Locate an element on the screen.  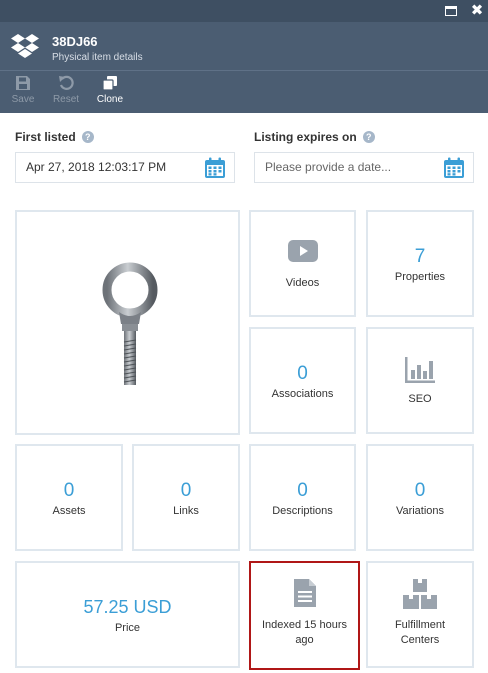
clone-button: Clone is located at coordinates (110, 90).